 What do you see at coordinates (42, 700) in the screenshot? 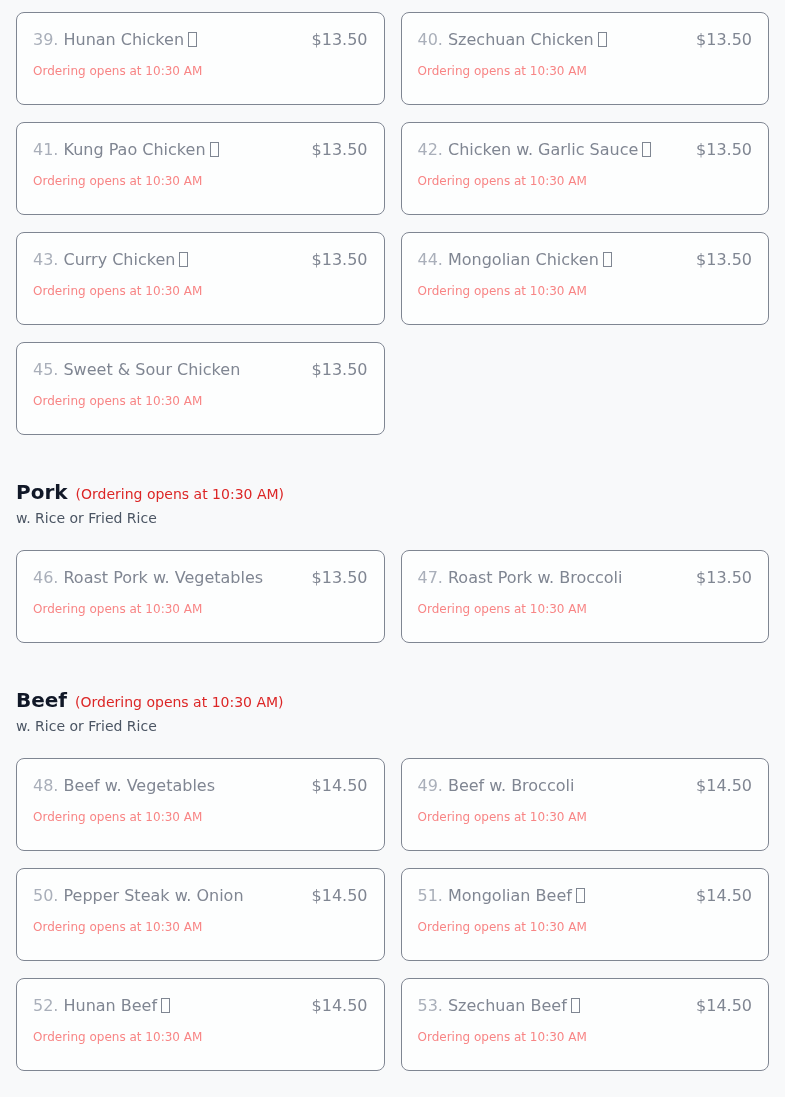
I see `section-title: Beef` at bounding box center [42, 700].